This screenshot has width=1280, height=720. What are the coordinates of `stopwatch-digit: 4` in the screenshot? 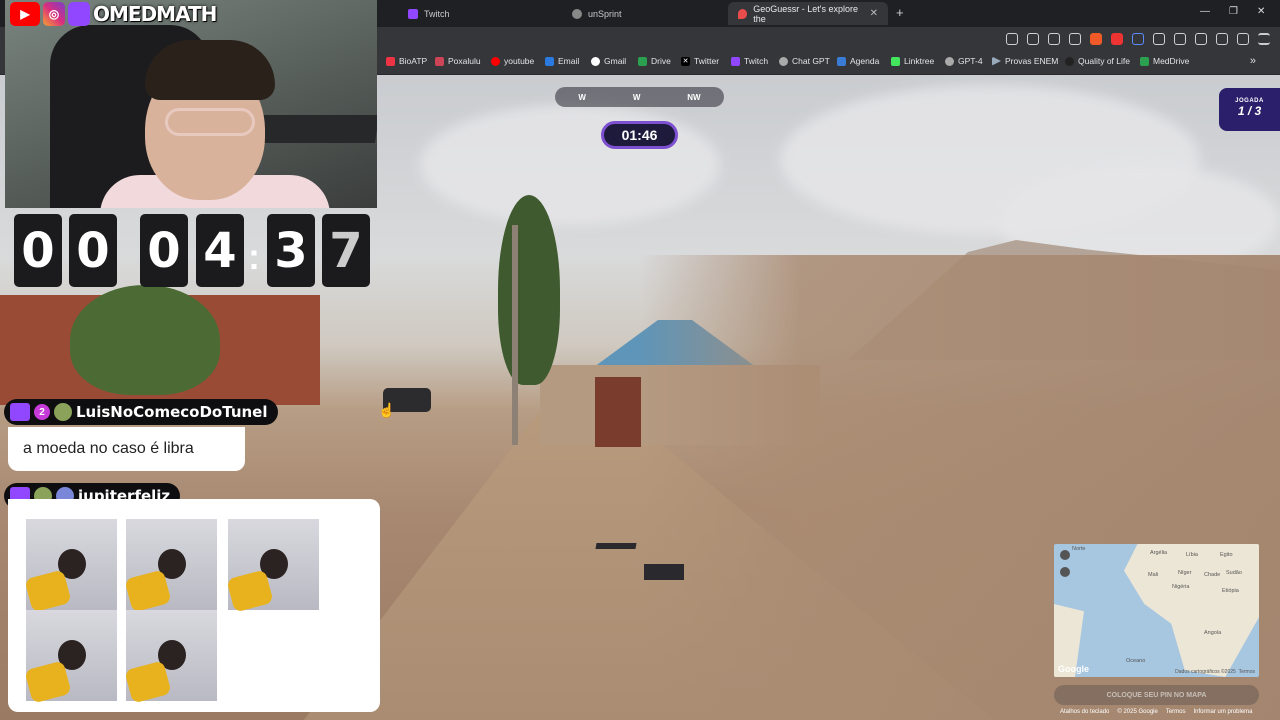 It's located at (220, 250).